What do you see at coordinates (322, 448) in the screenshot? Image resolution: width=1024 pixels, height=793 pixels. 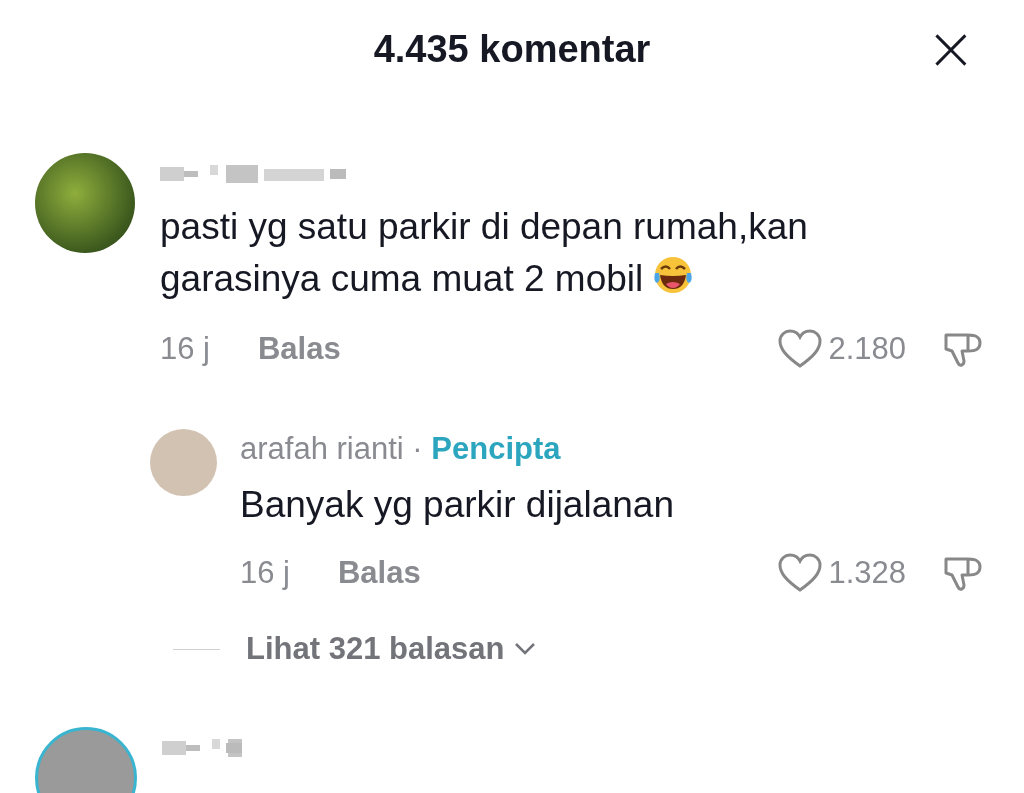 I see `reply-author: arafah rianti` at bounding box center [322, 448].